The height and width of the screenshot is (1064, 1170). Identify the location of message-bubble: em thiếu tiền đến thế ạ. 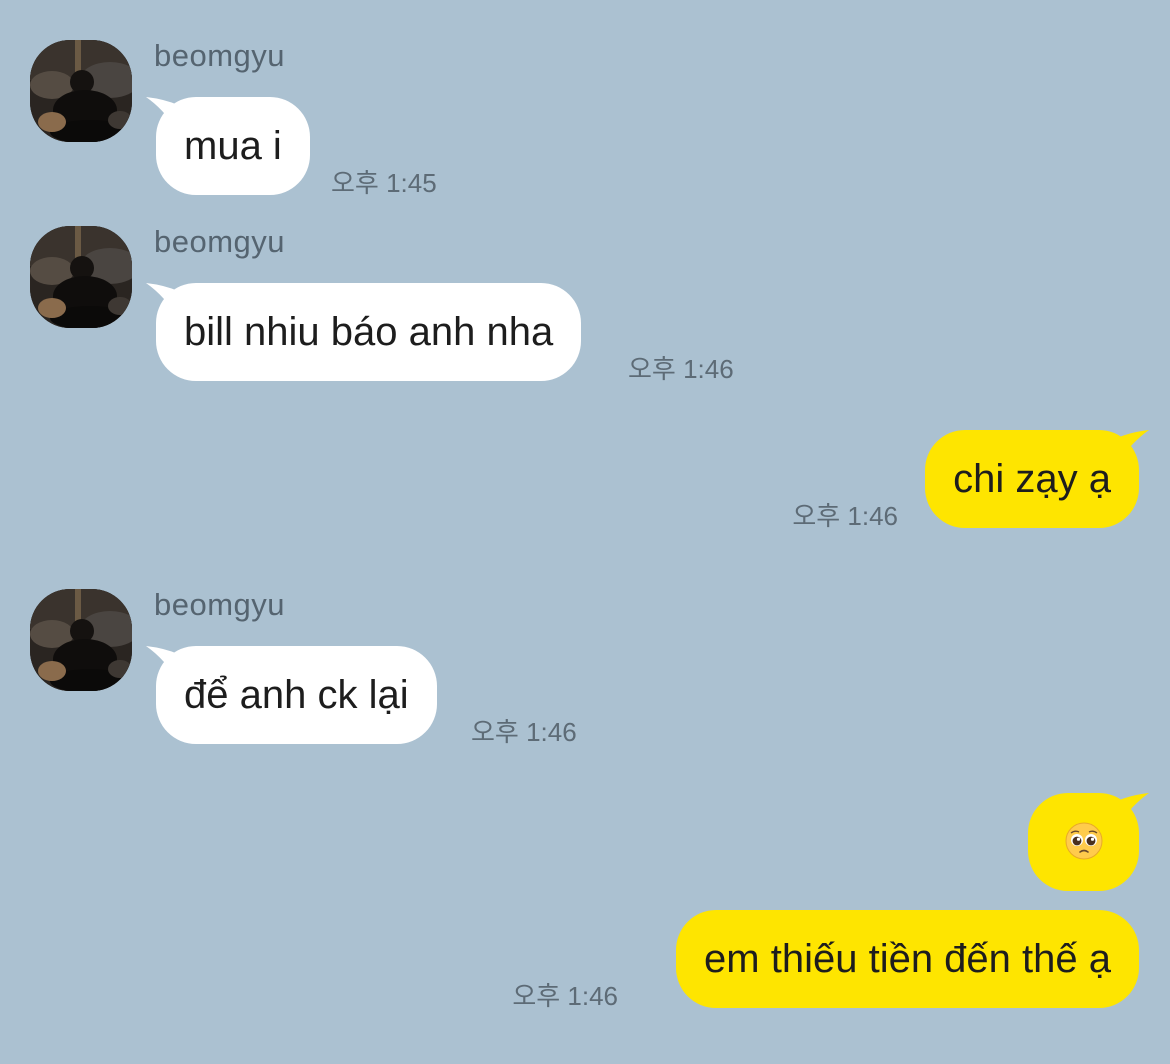
(907, 959).